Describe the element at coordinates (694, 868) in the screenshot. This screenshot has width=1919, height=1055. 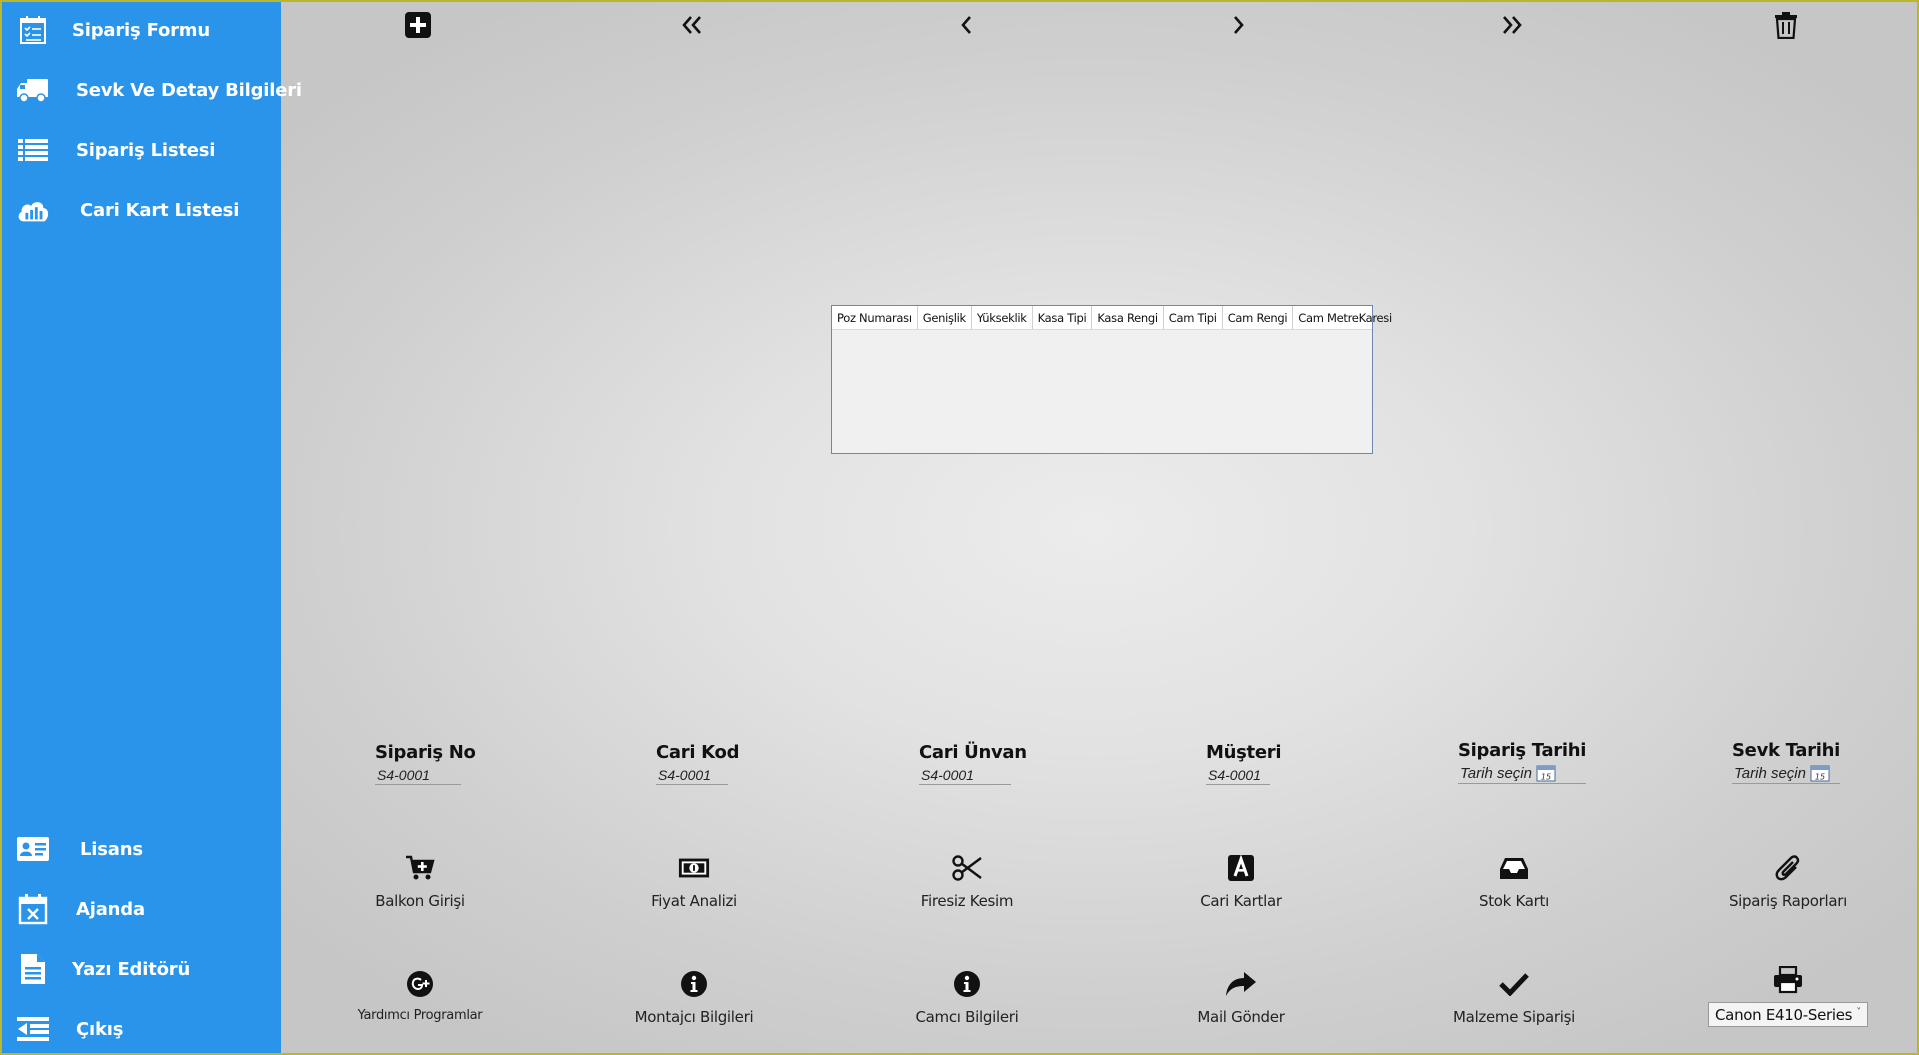
I see `money-bill-icon` at that location.